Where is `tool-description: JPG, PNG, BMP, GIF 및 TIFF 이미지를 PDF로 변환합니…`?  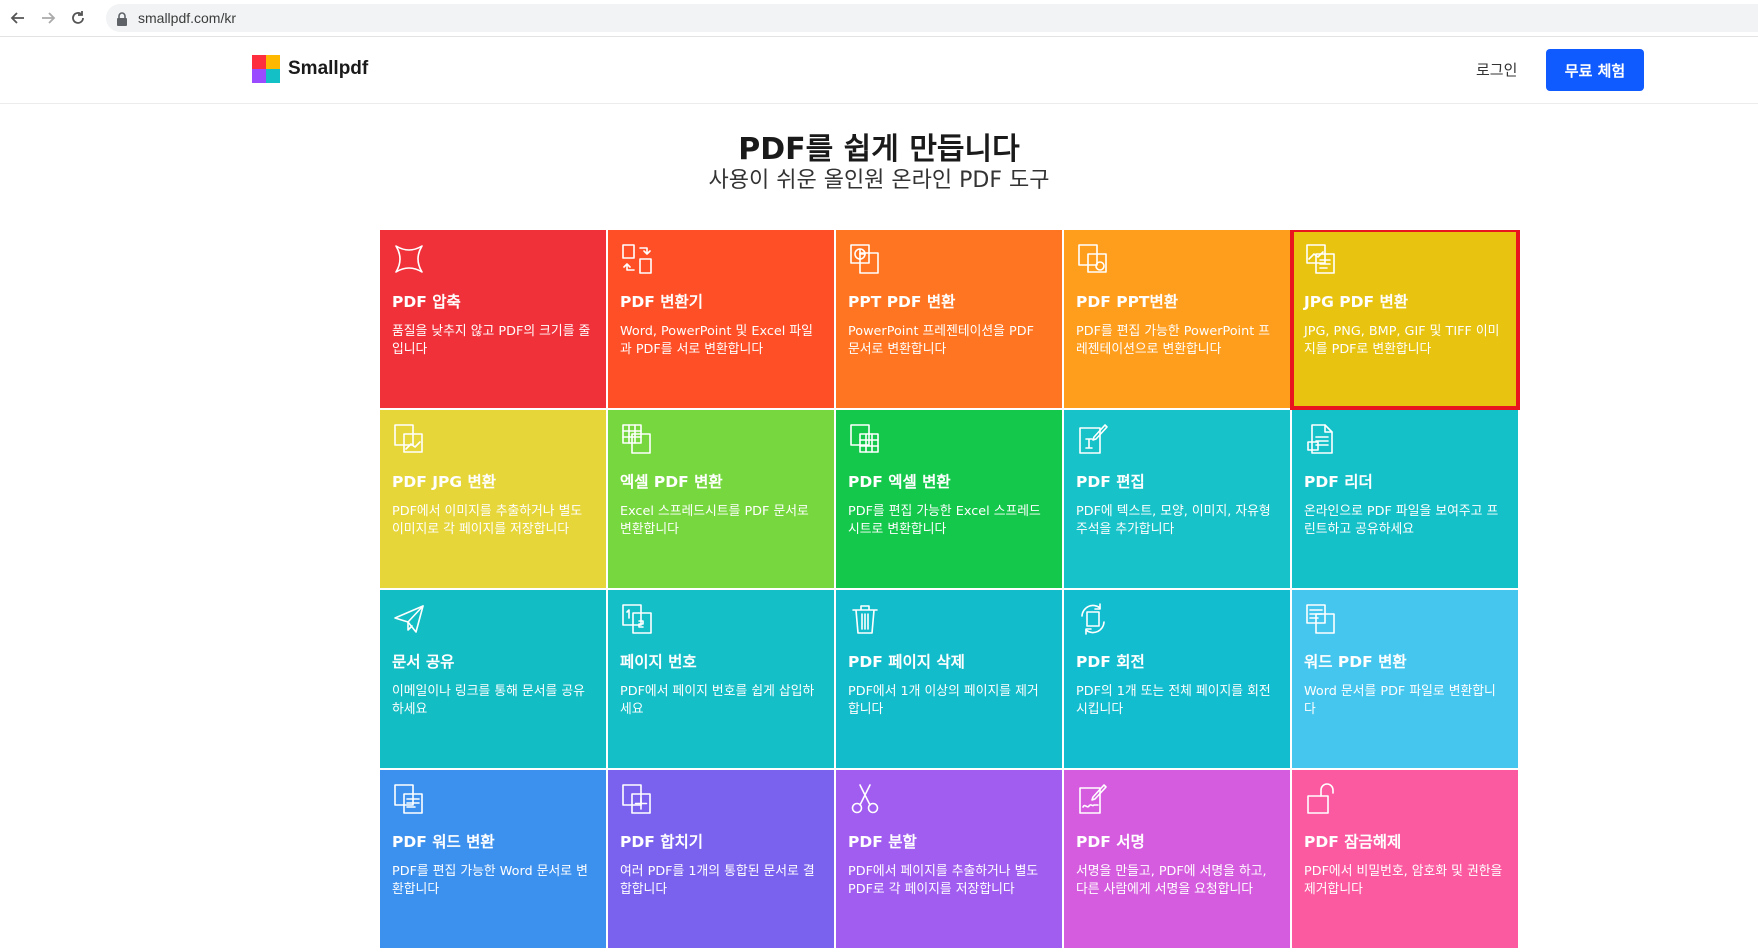 tool-description: JPG, PNG, BMP, GIF 및 TIFF 이미지를 PDF로 변환합니… is located at coordinates (1402, 340).